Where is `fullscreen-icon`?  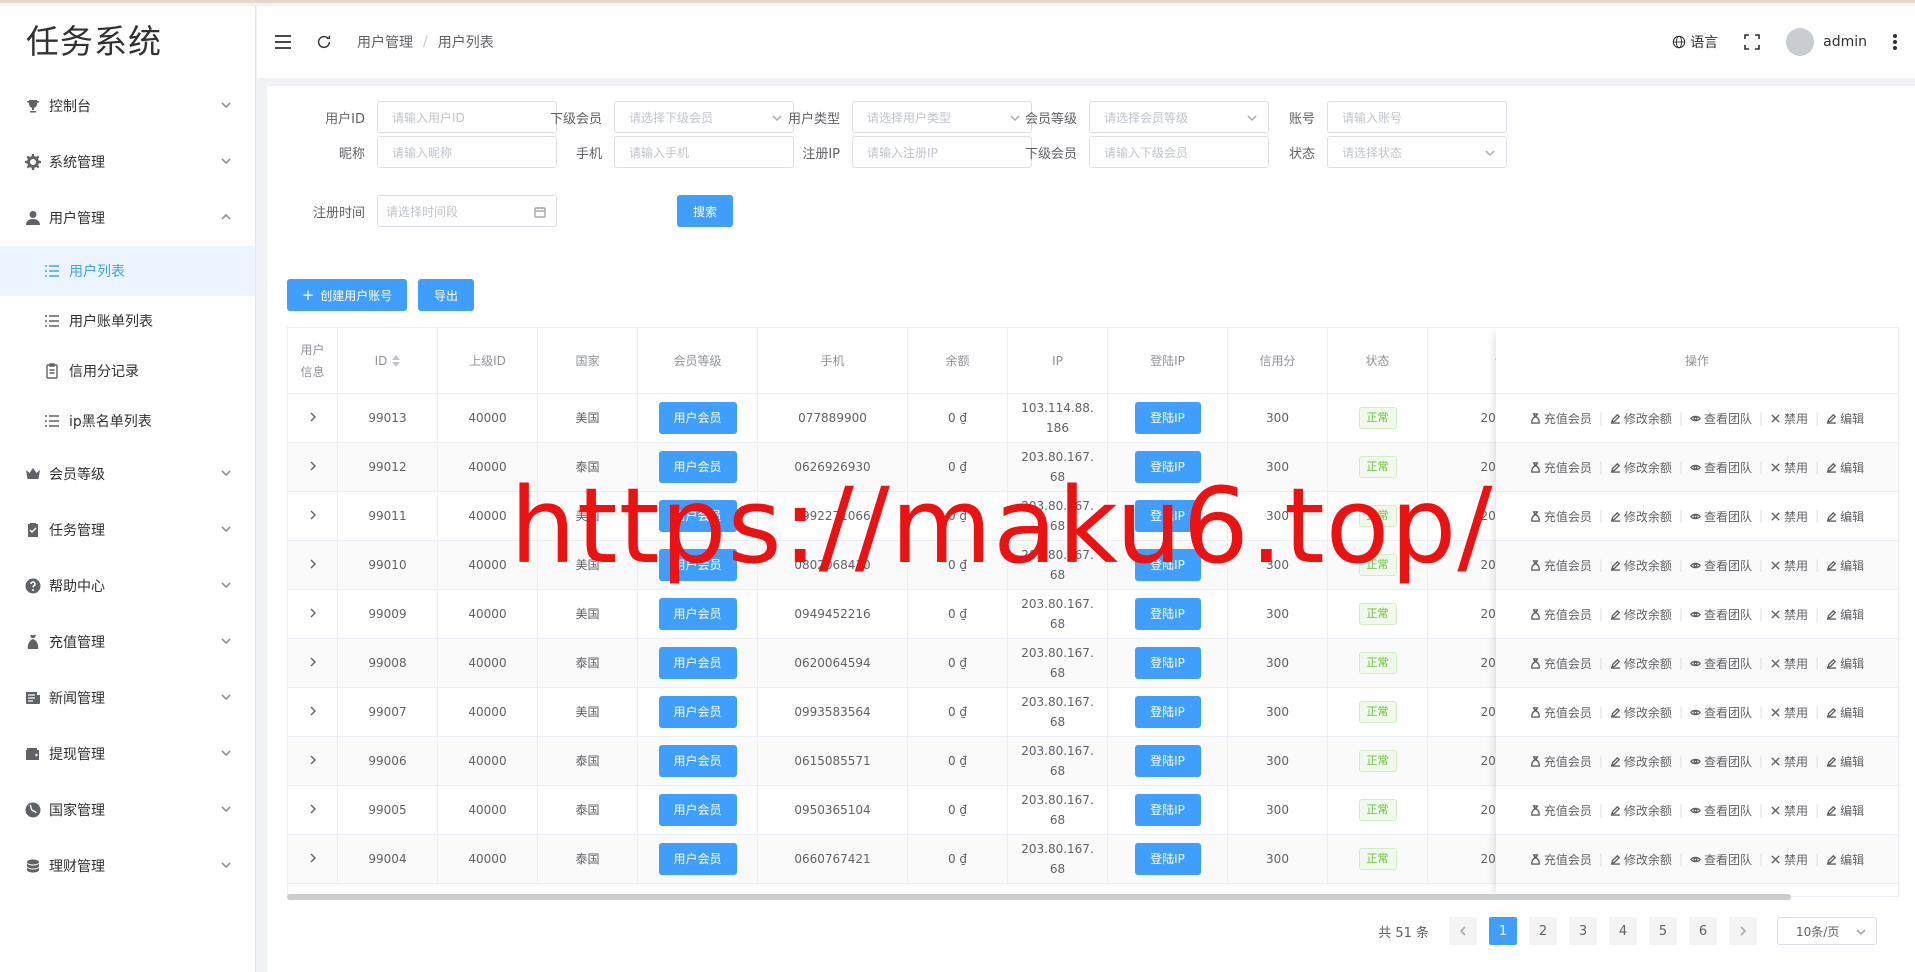 fullscreen-icon is located at coordinates (1752, 42).